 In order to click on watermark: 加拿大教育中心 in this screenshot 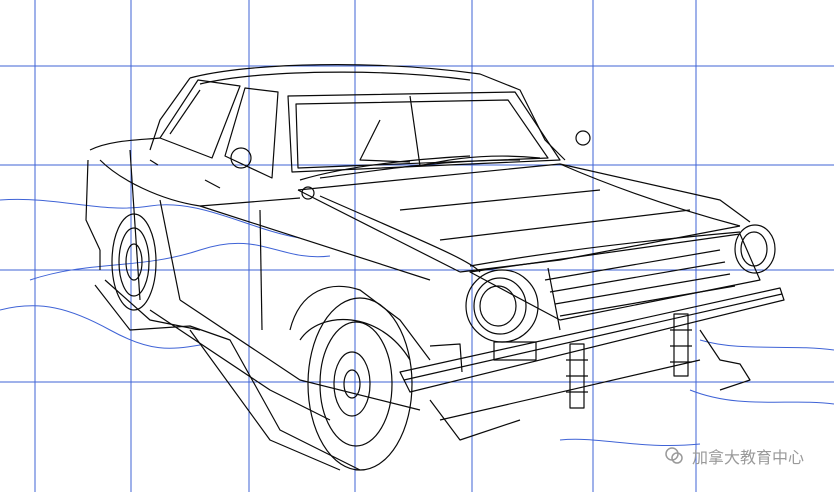, I will do `click(734, 456)`.